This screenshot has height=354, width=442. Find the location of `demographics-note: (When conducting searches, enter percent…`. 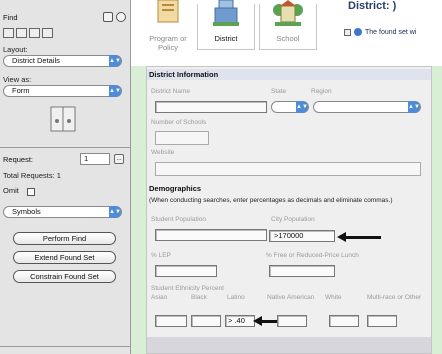

demographics-note: (When conducting searches, enter percent… is located at coordinates (271, 200).